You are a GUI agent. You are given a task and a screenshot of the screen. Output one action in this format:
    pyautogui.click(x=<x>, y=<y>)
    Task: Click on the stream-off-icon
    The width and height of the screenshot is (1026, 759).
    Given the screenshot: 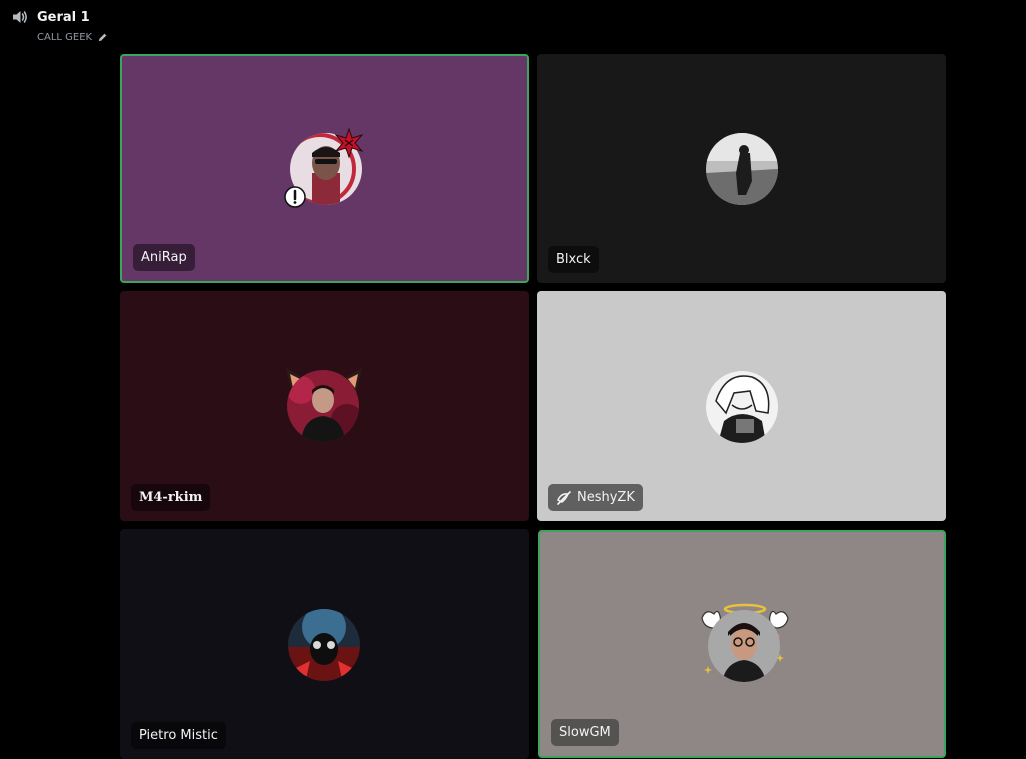 What is the action you would take?
    pyautogui.click(x=564, y=498)
    